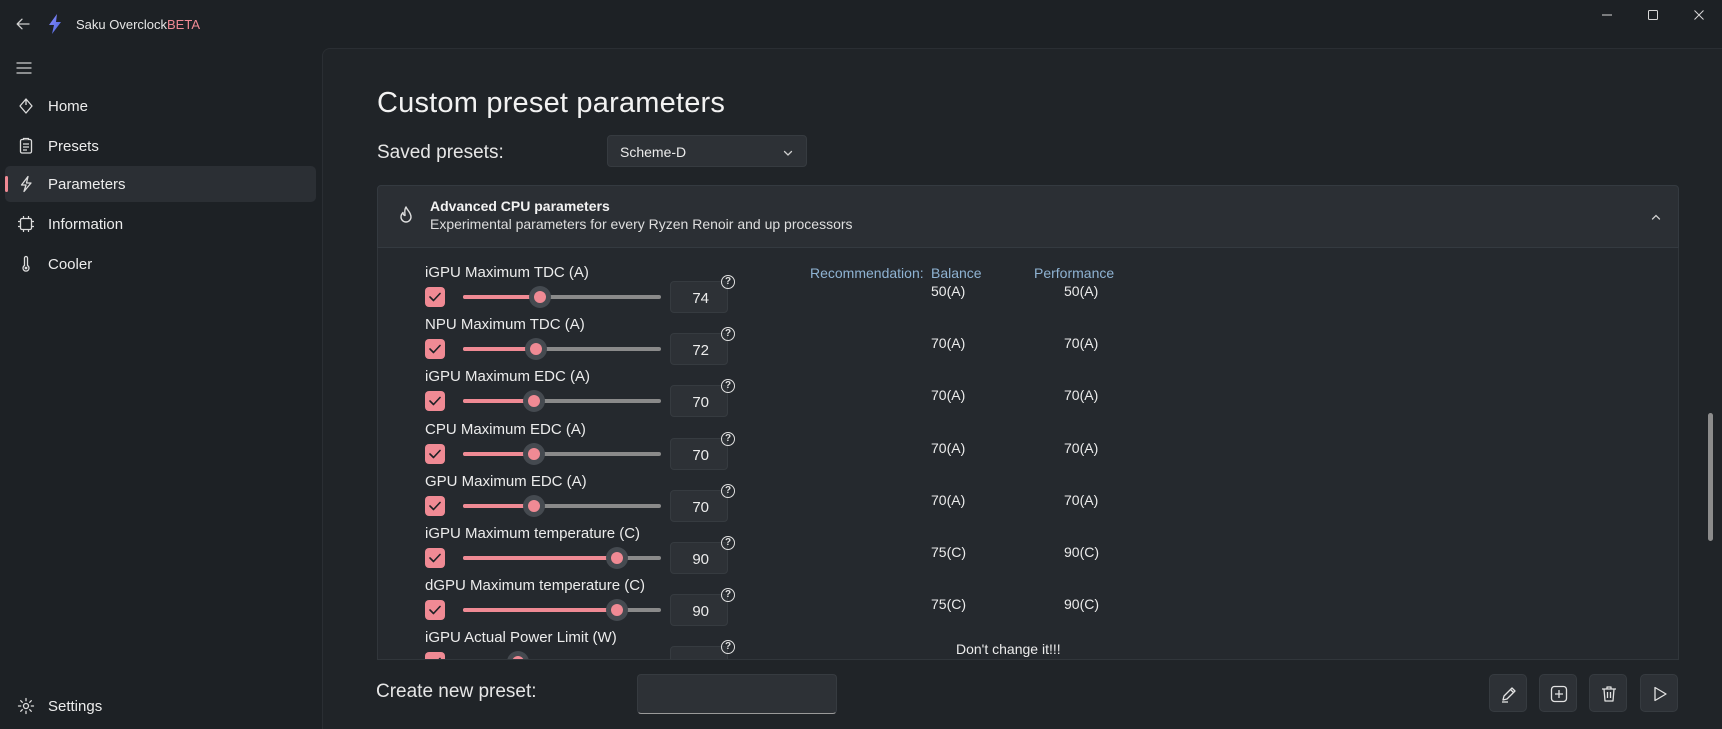 The height and width of the screenshot is (729, 1722). What do you see at coordinates (707, 151) in the screenshot?
I see `saved-presets-dropdown: Scheme-D` at bounding box center [707, 151].